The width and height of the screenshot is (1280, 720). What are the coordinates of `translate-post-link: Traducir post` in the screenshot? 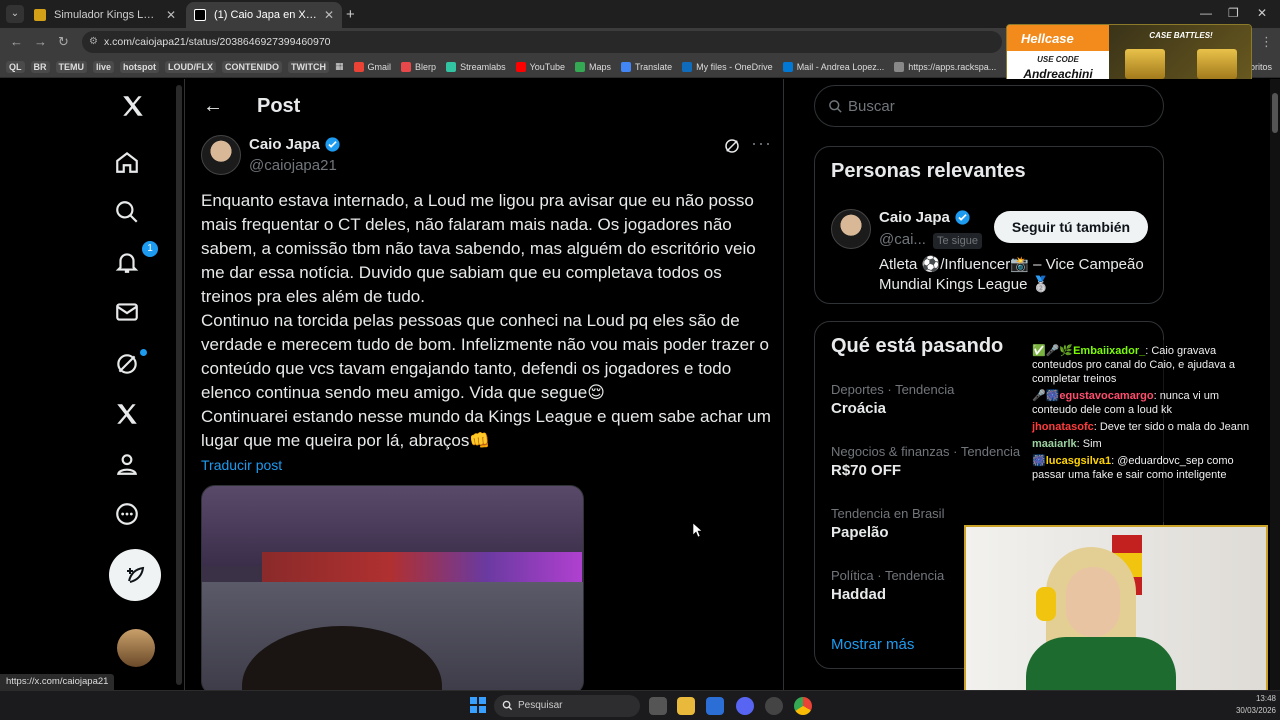 It's located at (241, 465).